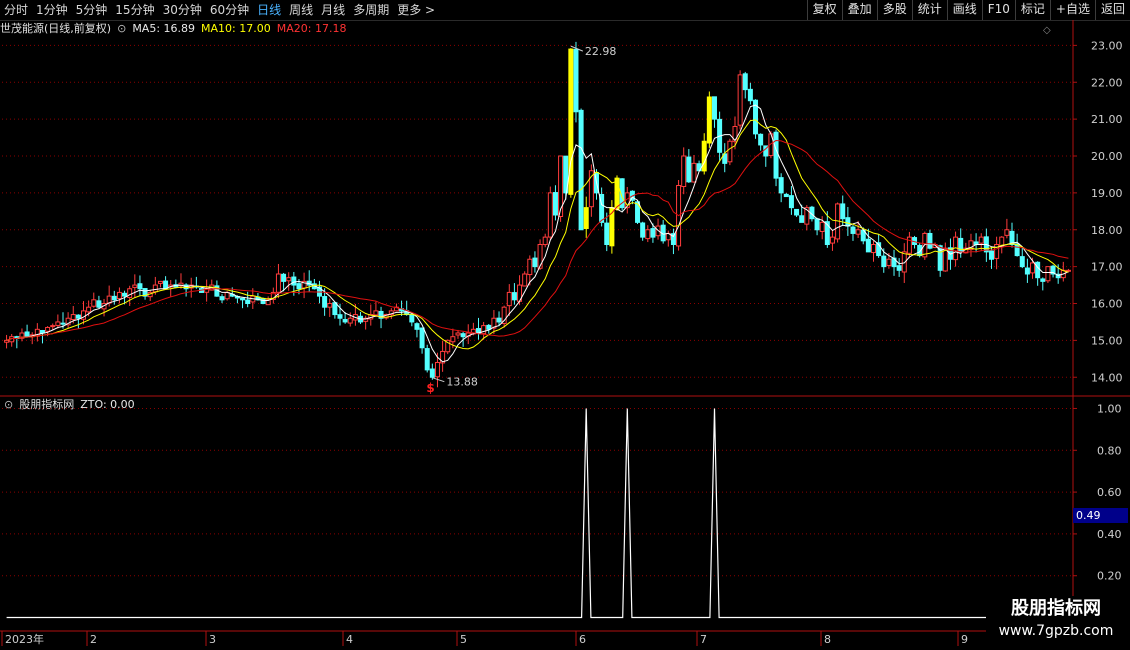 This screenshot has width=1130, height=650. Describe the element at coordinates (1107, 82) in the screenshot. I see `main-tick-label-1: 22.00` at that location.